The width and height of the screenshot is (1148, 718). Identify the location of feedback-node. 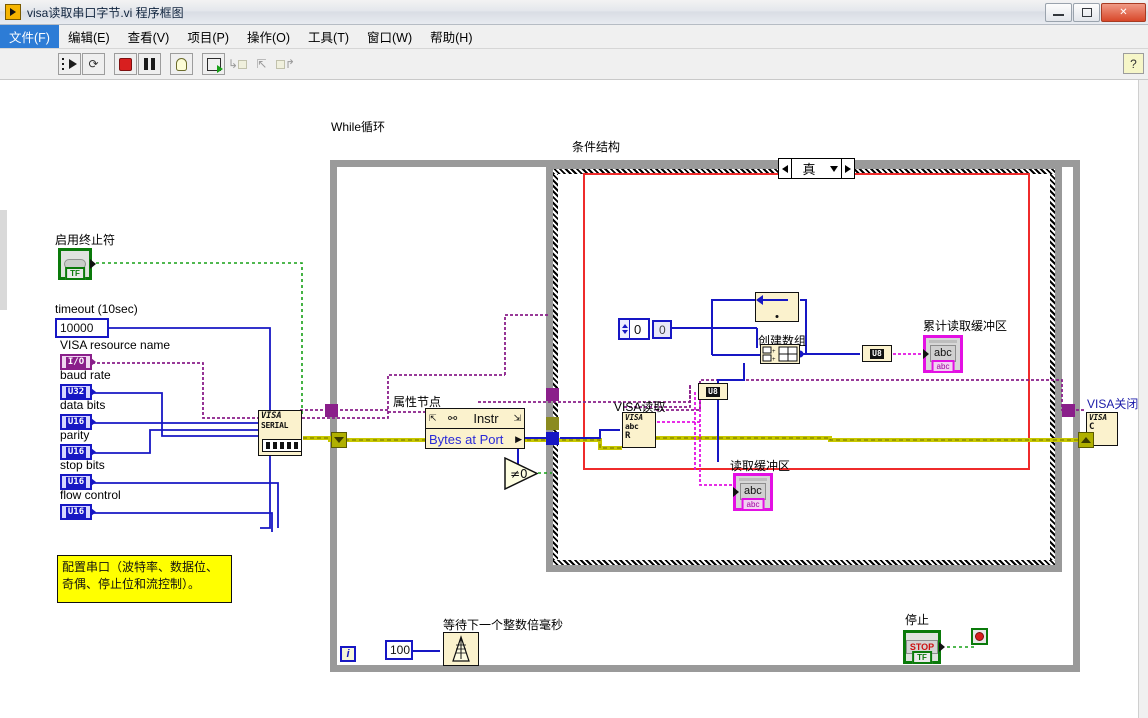
(777, 307).